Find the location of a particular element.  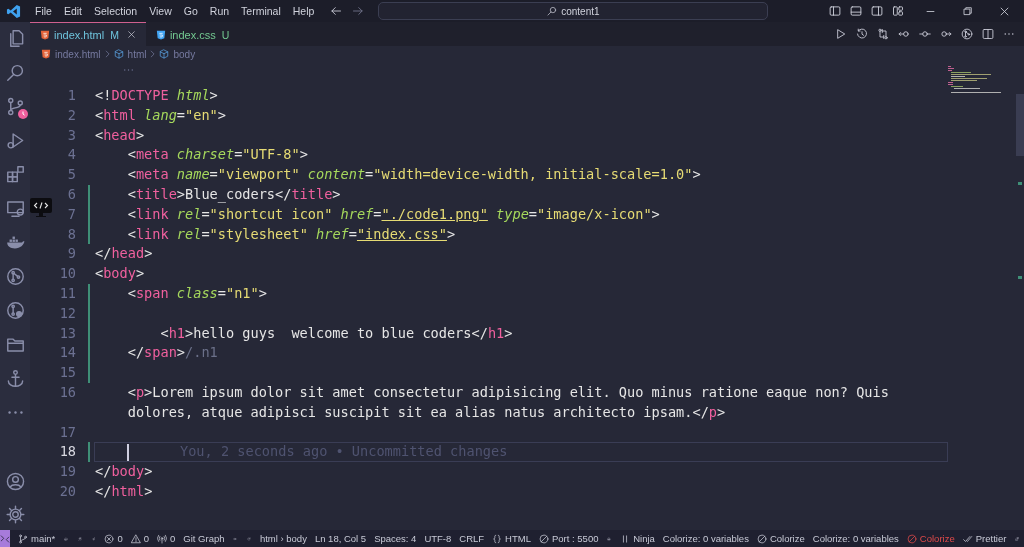

customize-layout-icon is located at coordinates (898, 11).